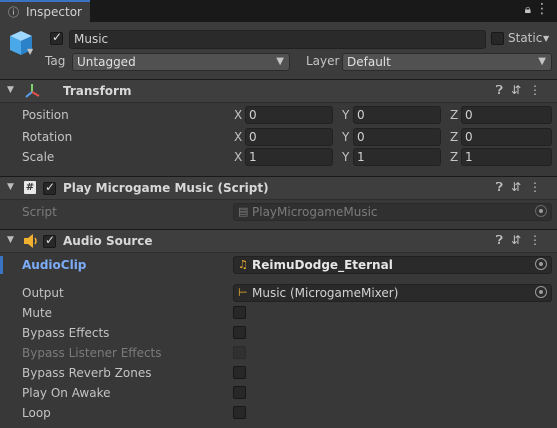  Describe the element at coordinates (66, 333) in the screenshot. I see `bypass-effects-label: Bypass Effects` at that location.